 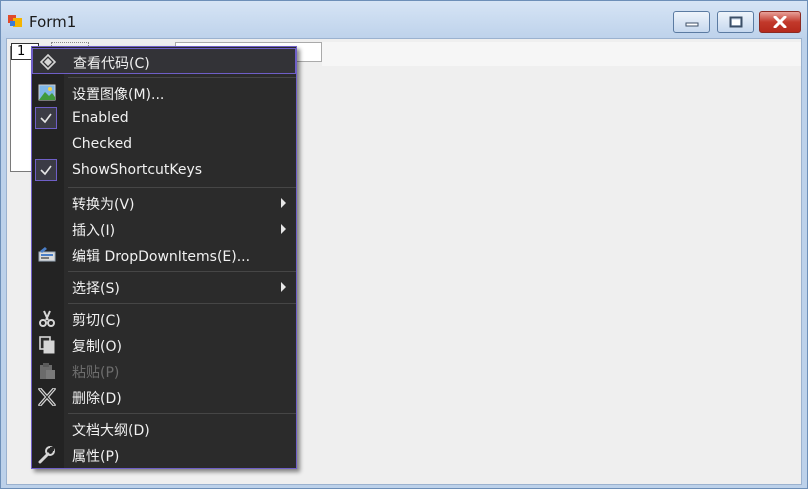 I want to click on minimize-button, so click(x=691, y=22).